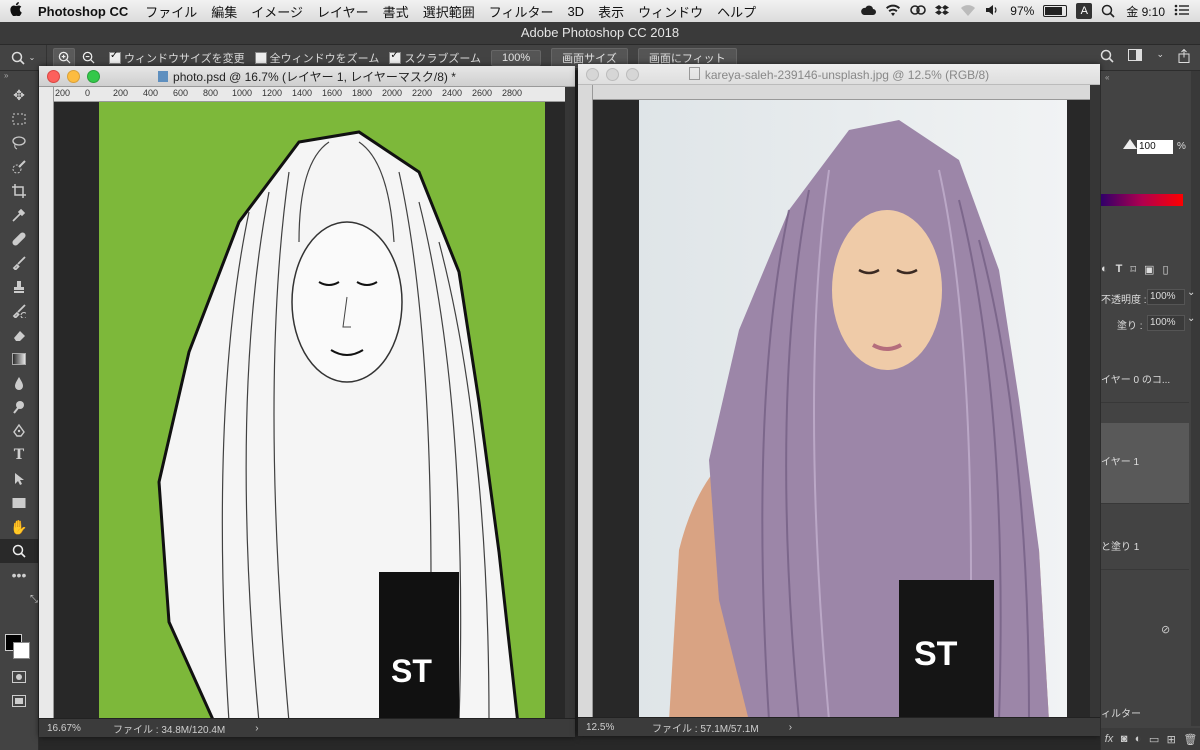 The image size is (1200, 750). Describe the element at coordinates (1190, 739) in the screenshot. I see `trash-icon: 🗑` at that location.